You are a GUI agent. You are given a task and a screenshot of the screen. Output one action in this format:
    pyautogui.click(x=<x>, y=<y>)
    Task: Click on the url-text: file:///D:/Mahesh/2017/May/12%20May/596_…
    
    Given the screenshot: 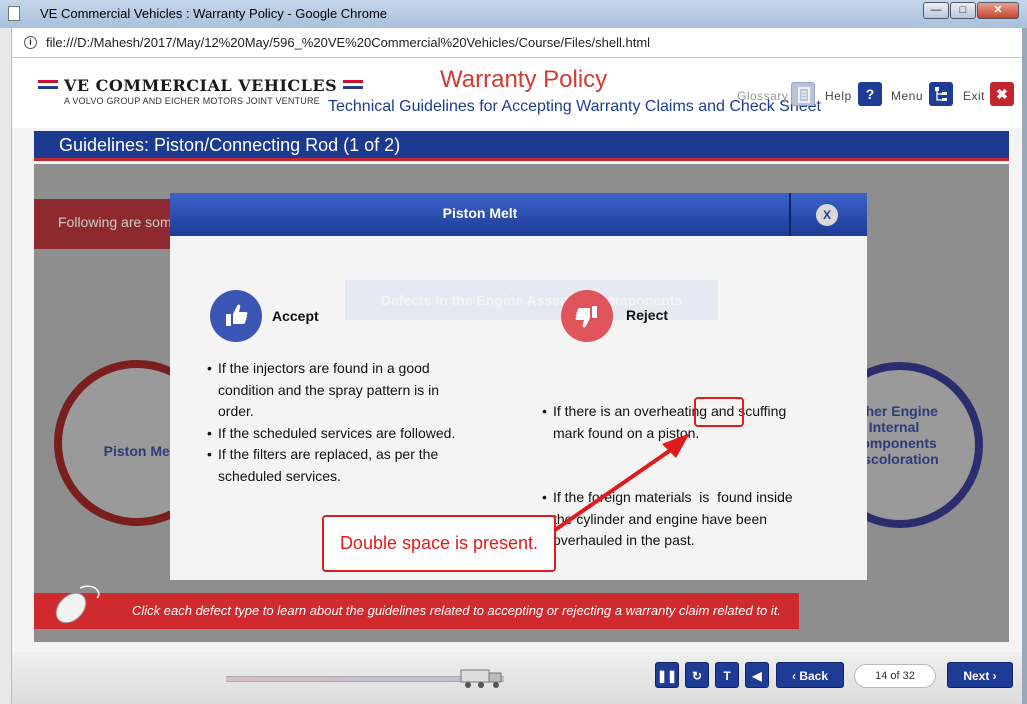 What is the action you would take?
    pyautogui.click(x=348, y=42)
    